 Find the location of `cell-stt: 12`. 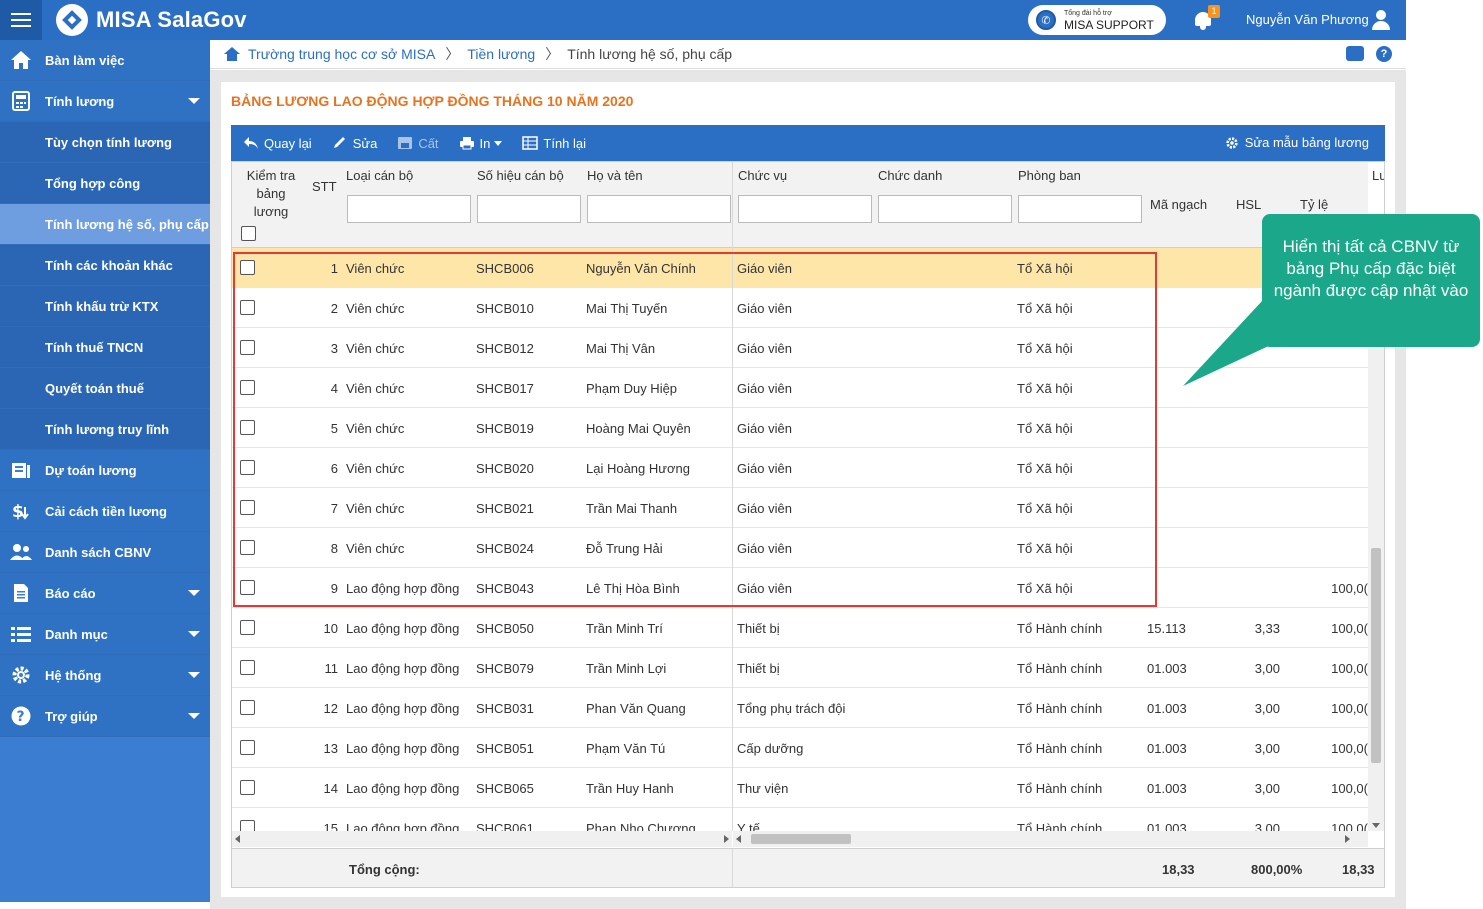

cell-stt: 12 is located at coordinates (330, 708).